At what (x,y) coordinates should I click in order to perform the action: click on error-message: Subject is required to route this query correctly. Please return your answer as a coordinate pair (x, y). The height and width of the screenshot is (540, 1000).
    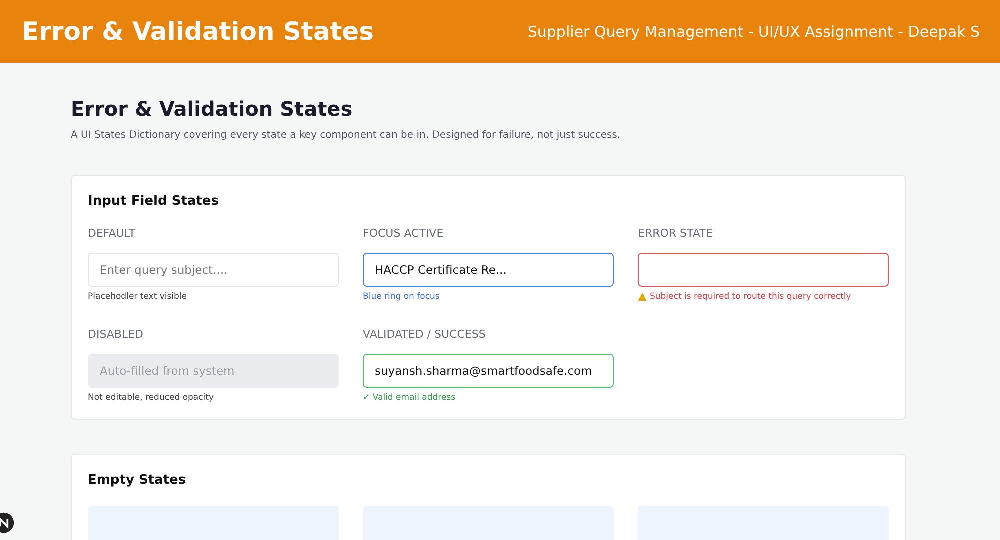
    Looking at the image, I should click on (751, 297).